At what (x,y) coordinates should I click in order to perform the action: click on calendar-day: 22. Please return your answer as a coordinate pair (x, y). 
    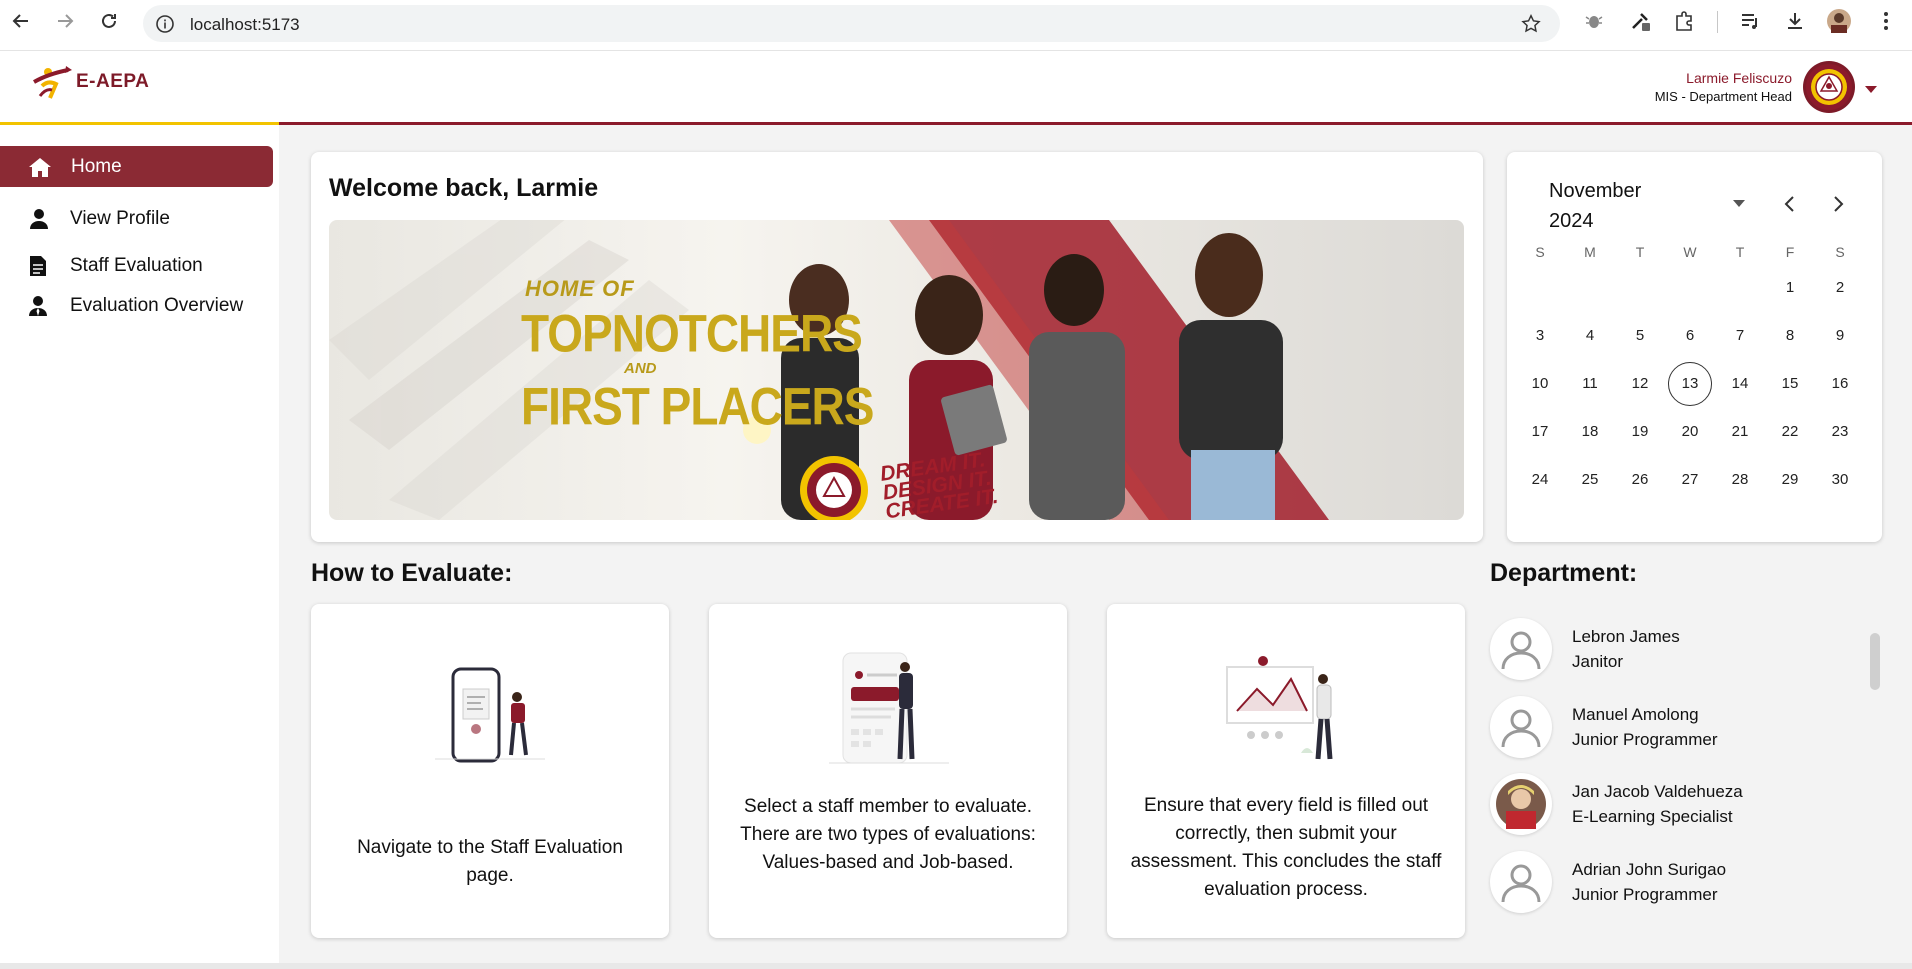
    Looking at the image, I should click on (1790, 431).